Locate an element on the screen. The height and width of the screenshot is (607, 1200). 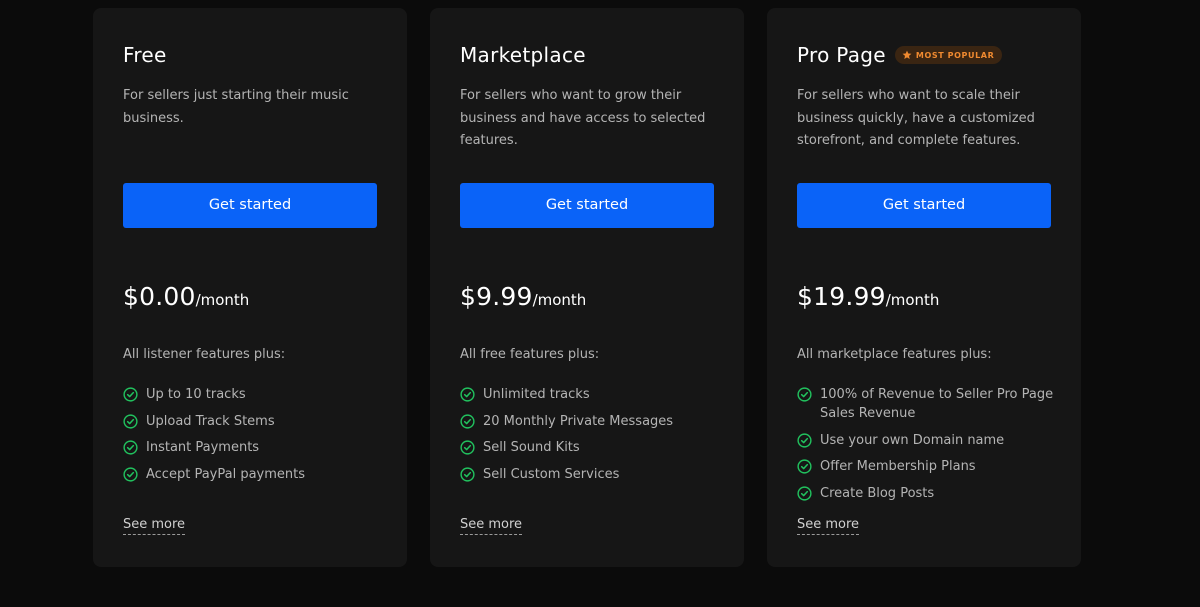
most-popular-badge: MOST POPULAR is located at coordinates (948, 55).